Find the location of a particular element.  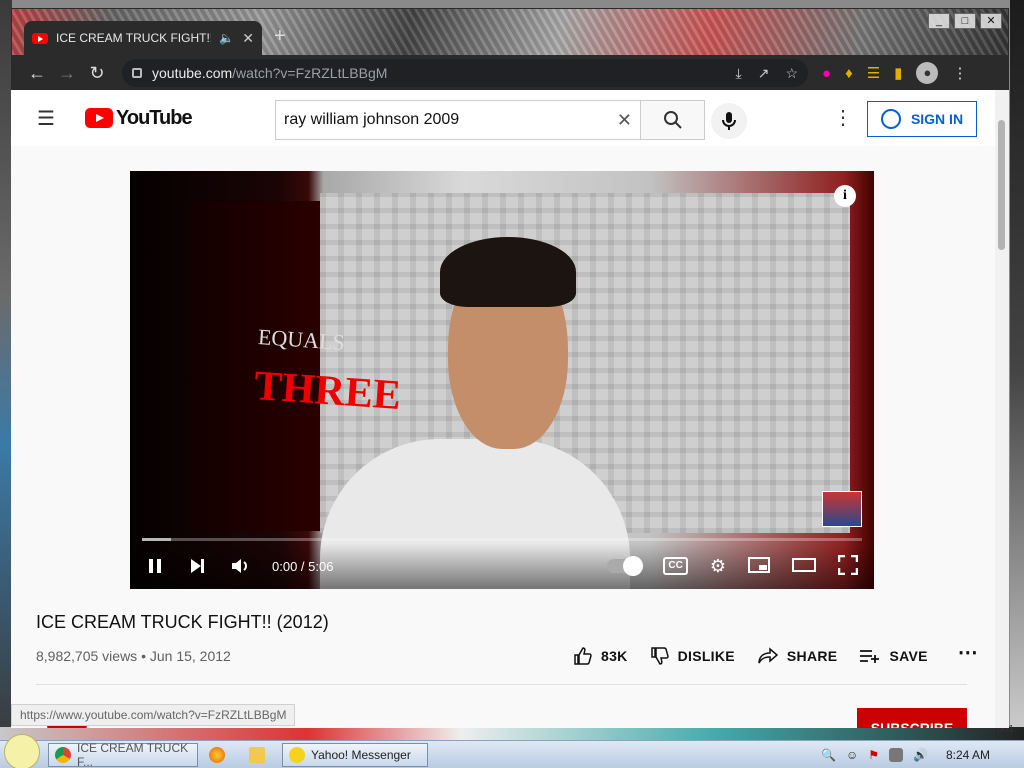

settings-menu-icon: ⋮ is located at coordinates (843, 118).